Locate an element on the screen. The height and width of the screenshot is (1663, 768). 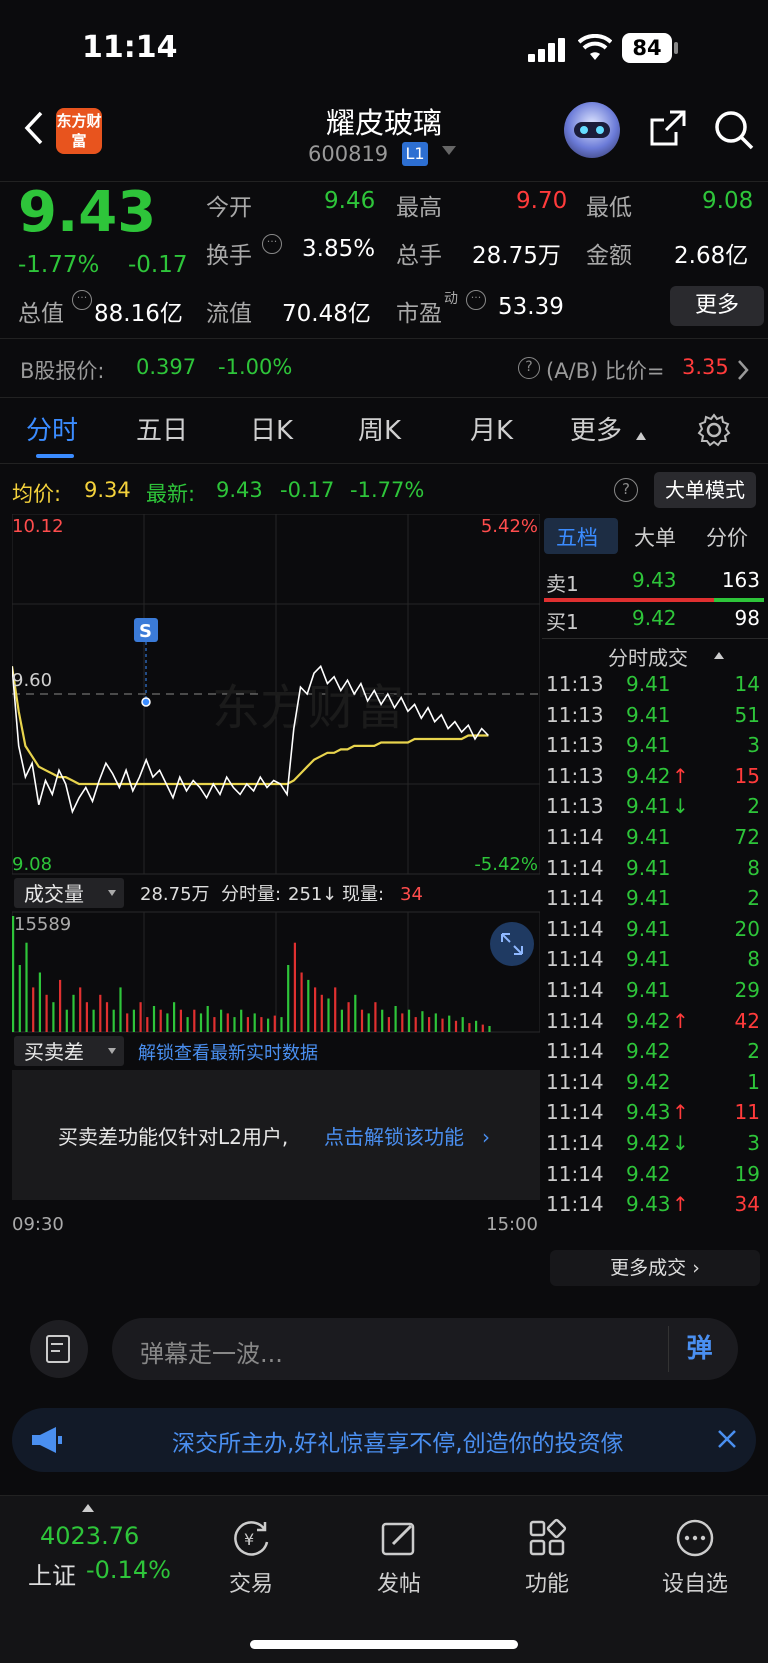
ticks-title: 分时成交 is located at coordinates (648, 656).